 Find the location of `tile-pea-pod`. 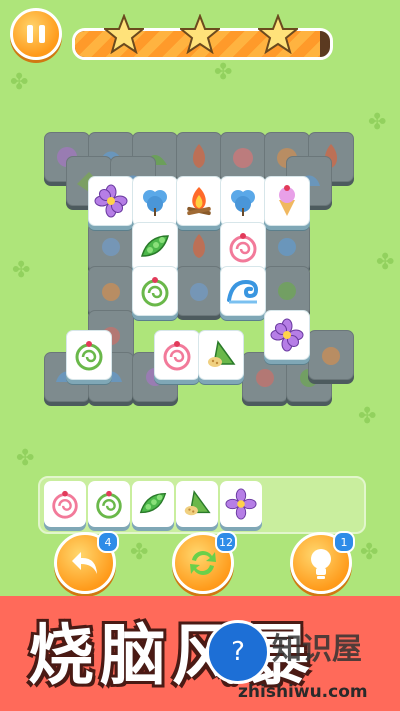

tile-pea-pod is located at coordinates (155, 247).